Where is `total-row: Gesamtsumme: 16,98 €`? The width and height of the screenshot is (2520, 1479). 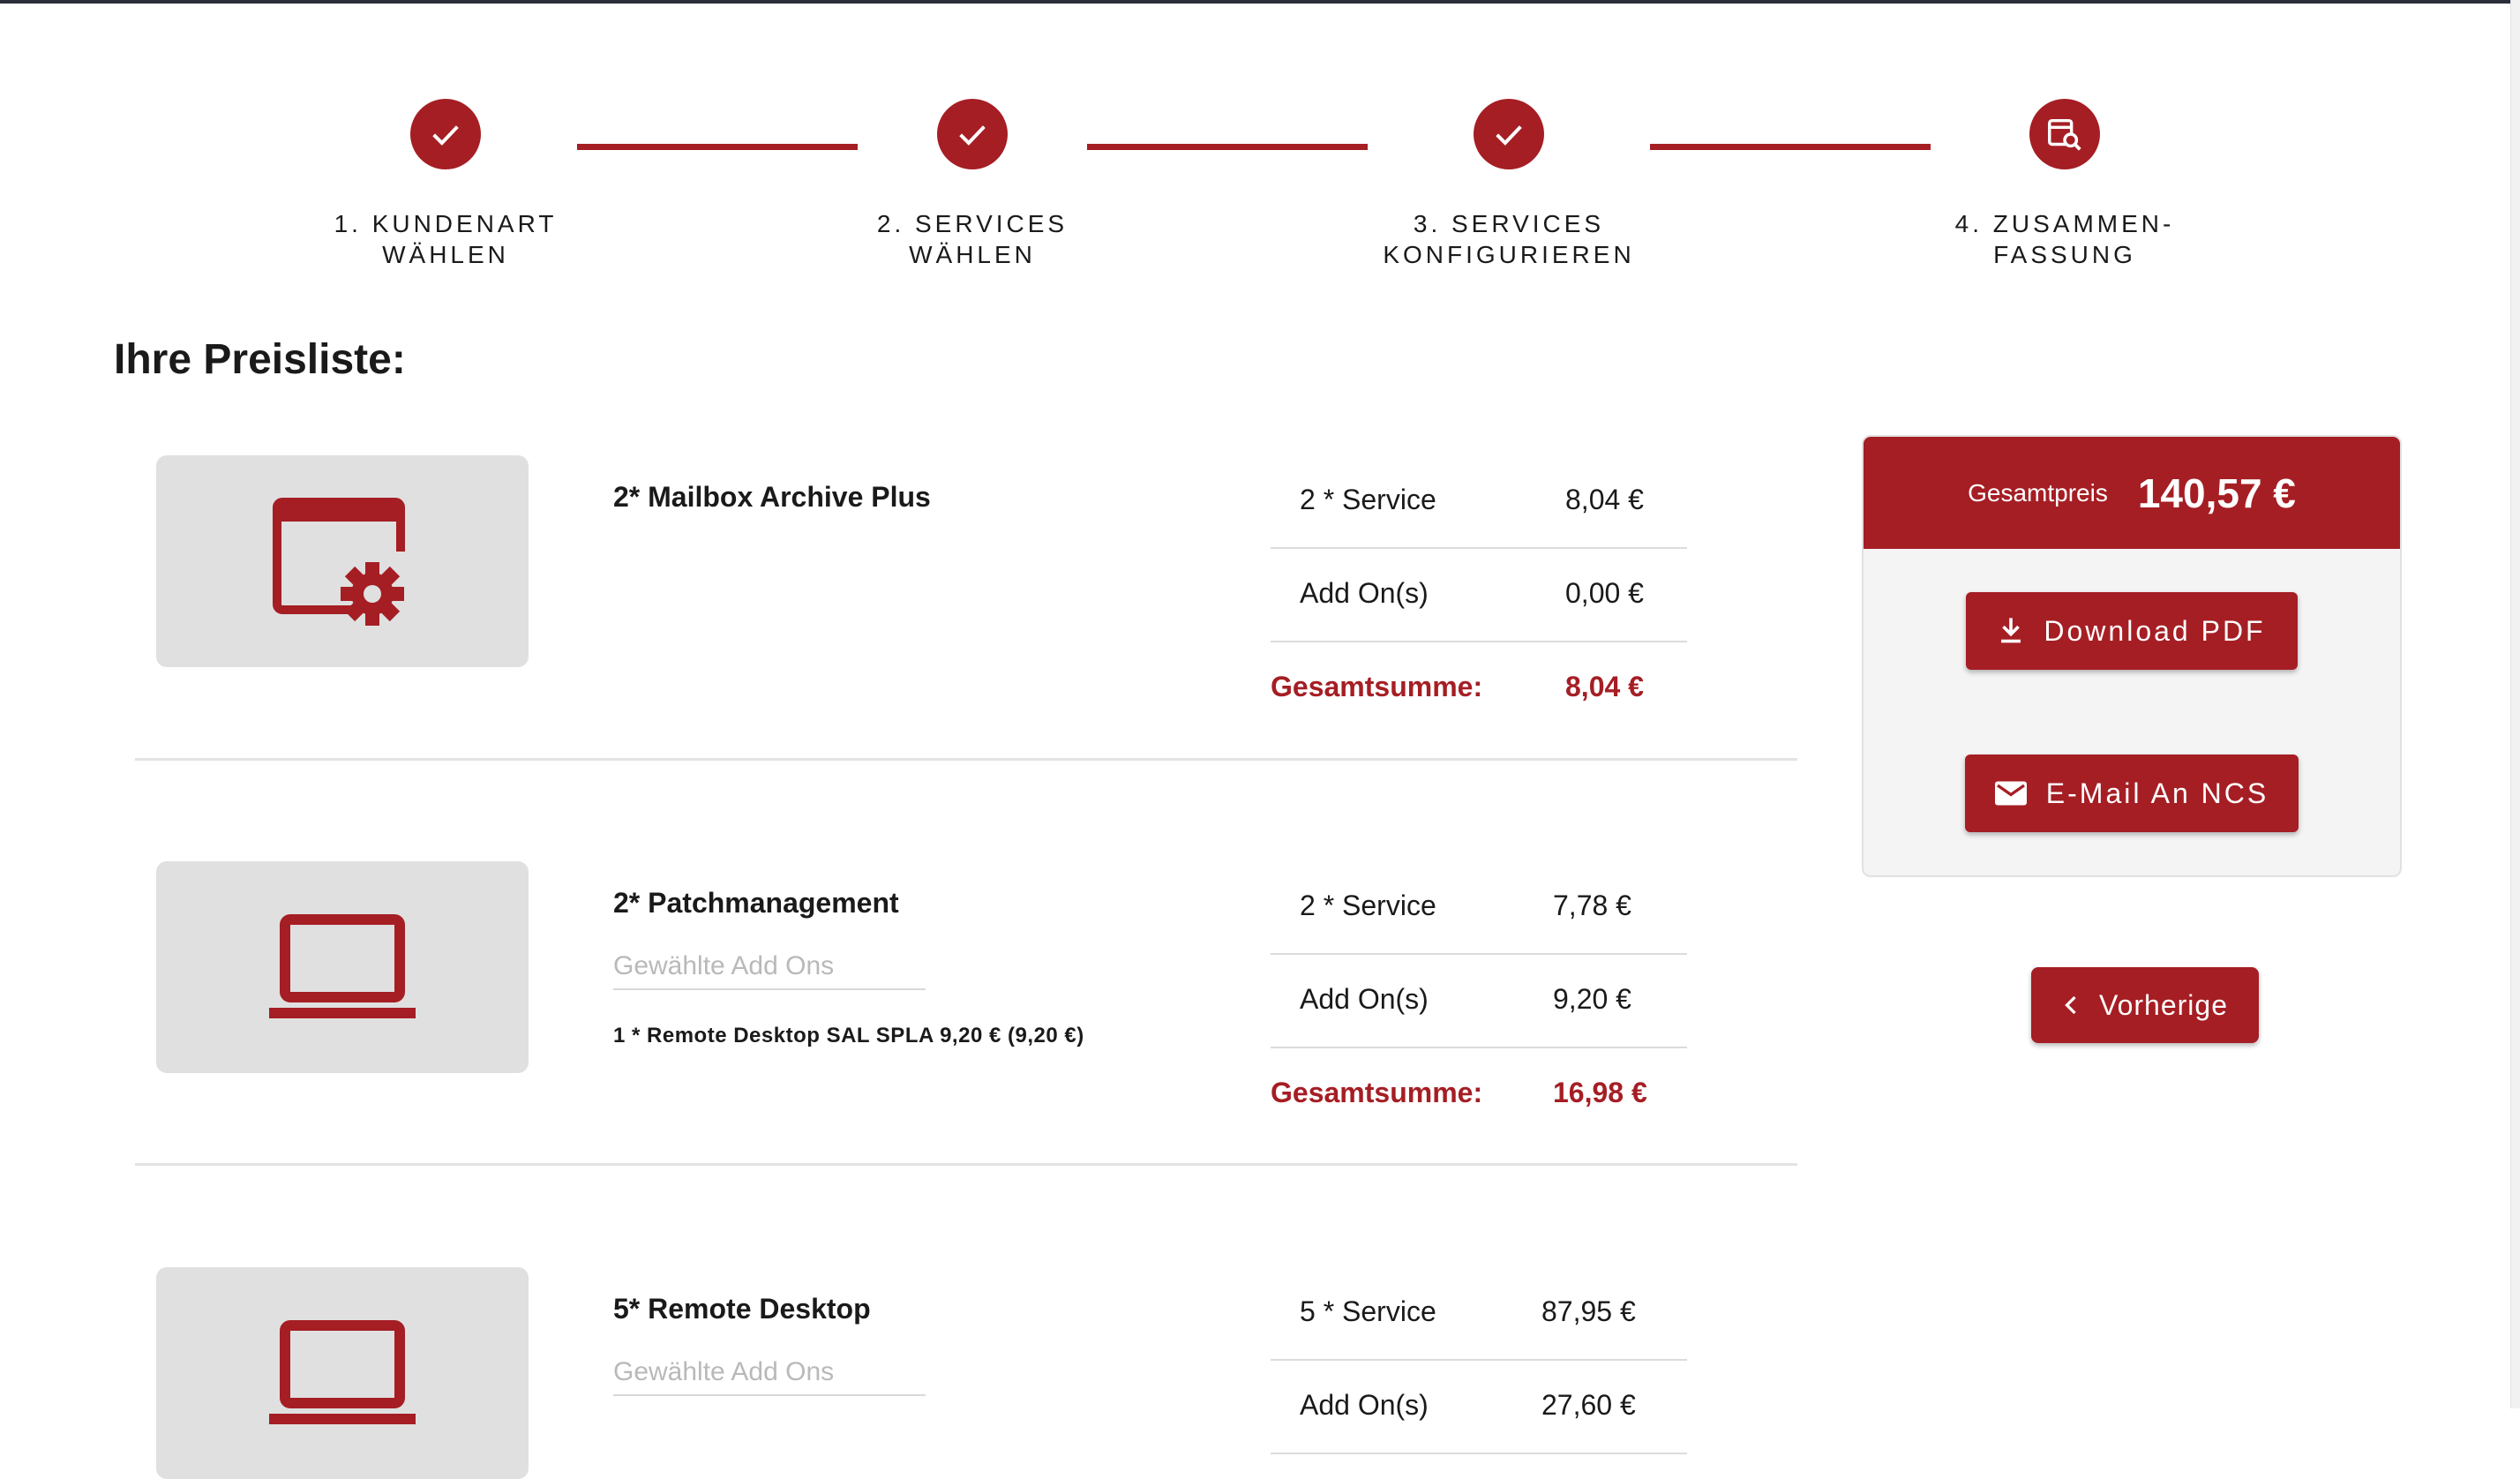
total-row: Gesamtsumme: 16,98 € is located at coordinates (1479, 1092).